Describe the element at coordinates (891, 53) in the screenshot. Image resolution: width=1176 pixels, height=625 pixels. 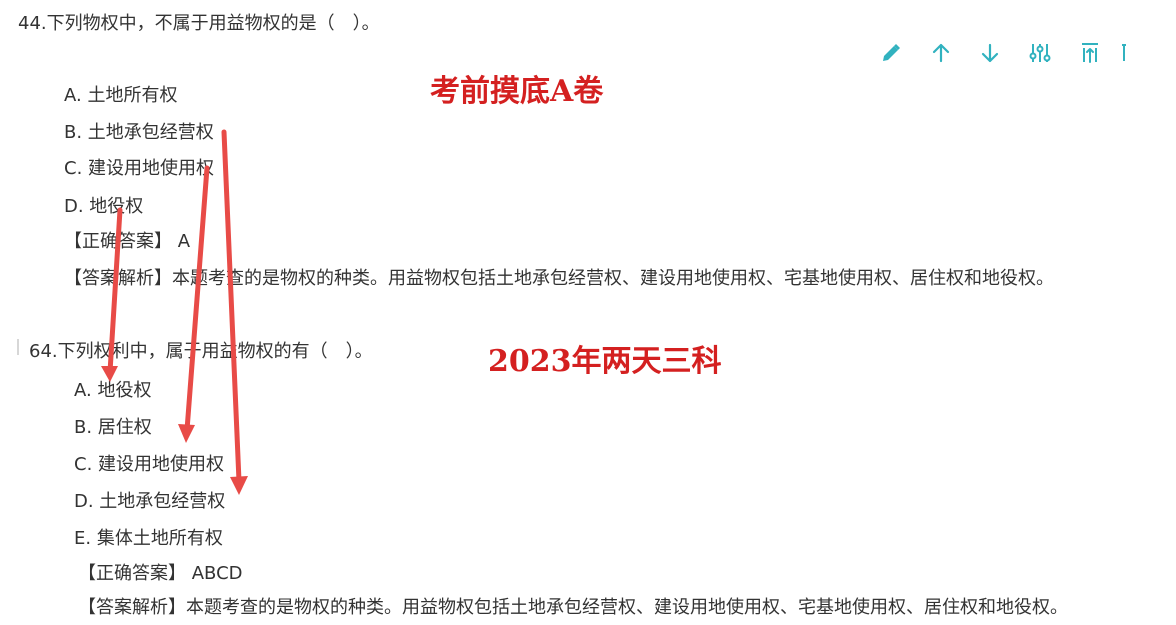
I see `pencil-icon` at that location.